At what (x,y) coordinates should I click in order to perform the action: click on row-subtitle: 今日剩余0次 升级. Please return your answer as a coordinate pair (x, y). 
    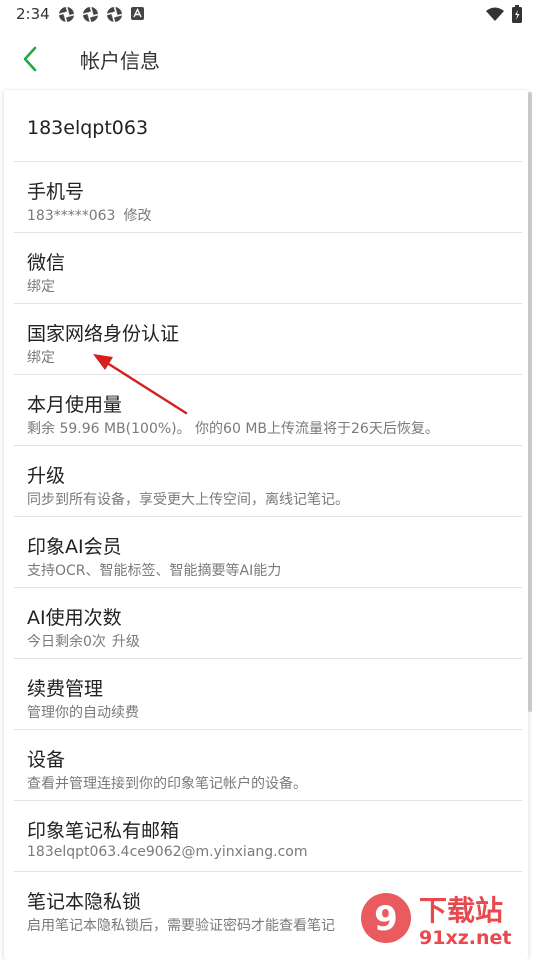
    Looking at the image, I should click on (83, 641).